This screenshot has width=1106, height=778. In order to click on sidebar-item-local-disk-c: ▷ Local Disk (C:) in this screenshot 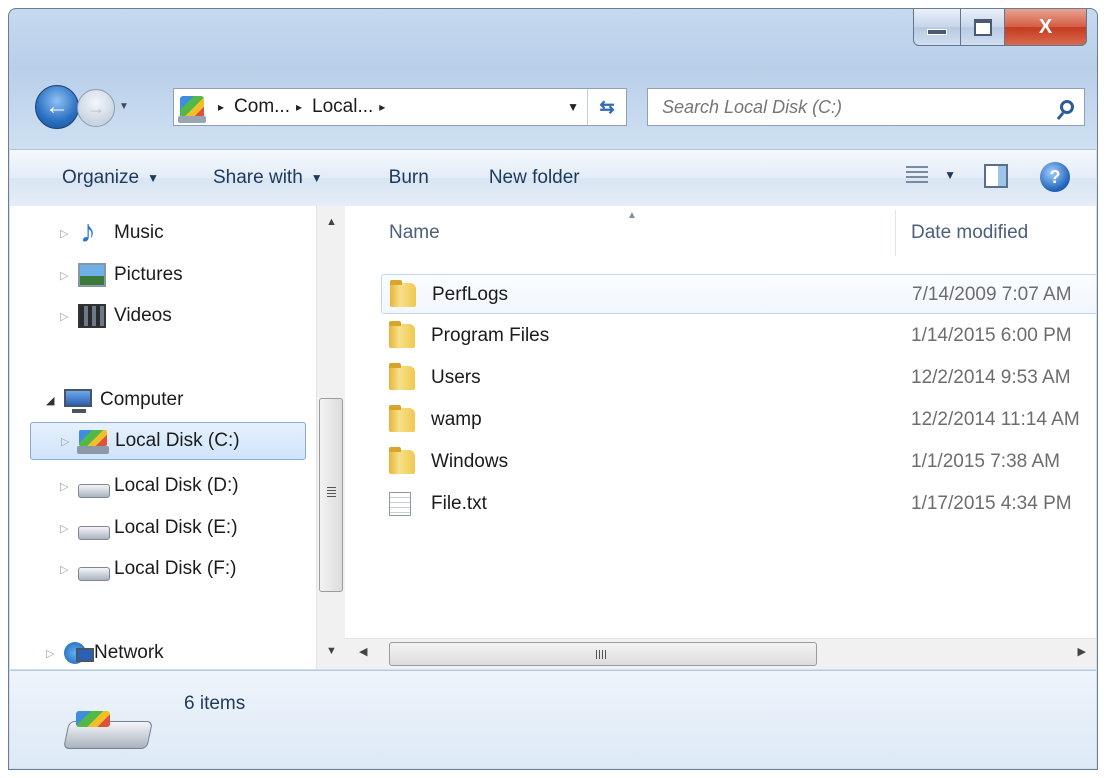, I will do `click(168, 441)`.